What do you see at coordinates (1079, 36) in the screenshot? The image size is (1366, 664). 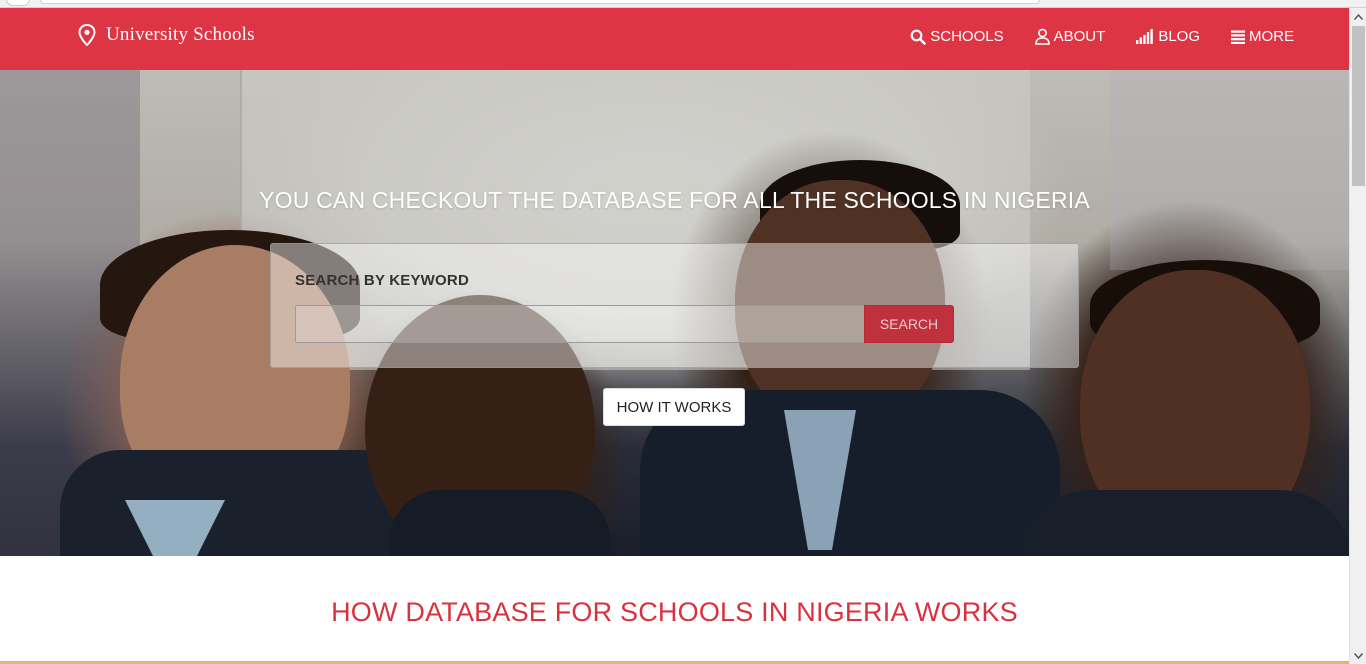 I see `nav-item-label: ABOUT` at bounding box center [1079, 36].